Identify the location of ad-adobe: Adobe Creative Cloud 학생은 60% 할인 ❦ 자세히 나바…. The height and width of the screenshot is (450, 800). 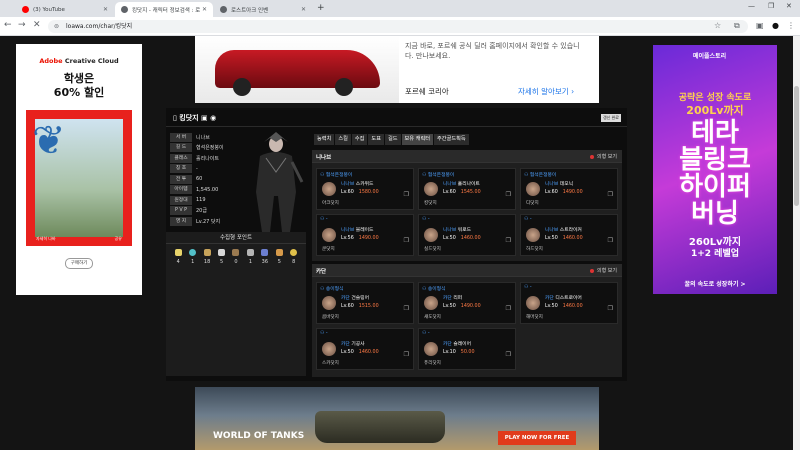
(79, 169).